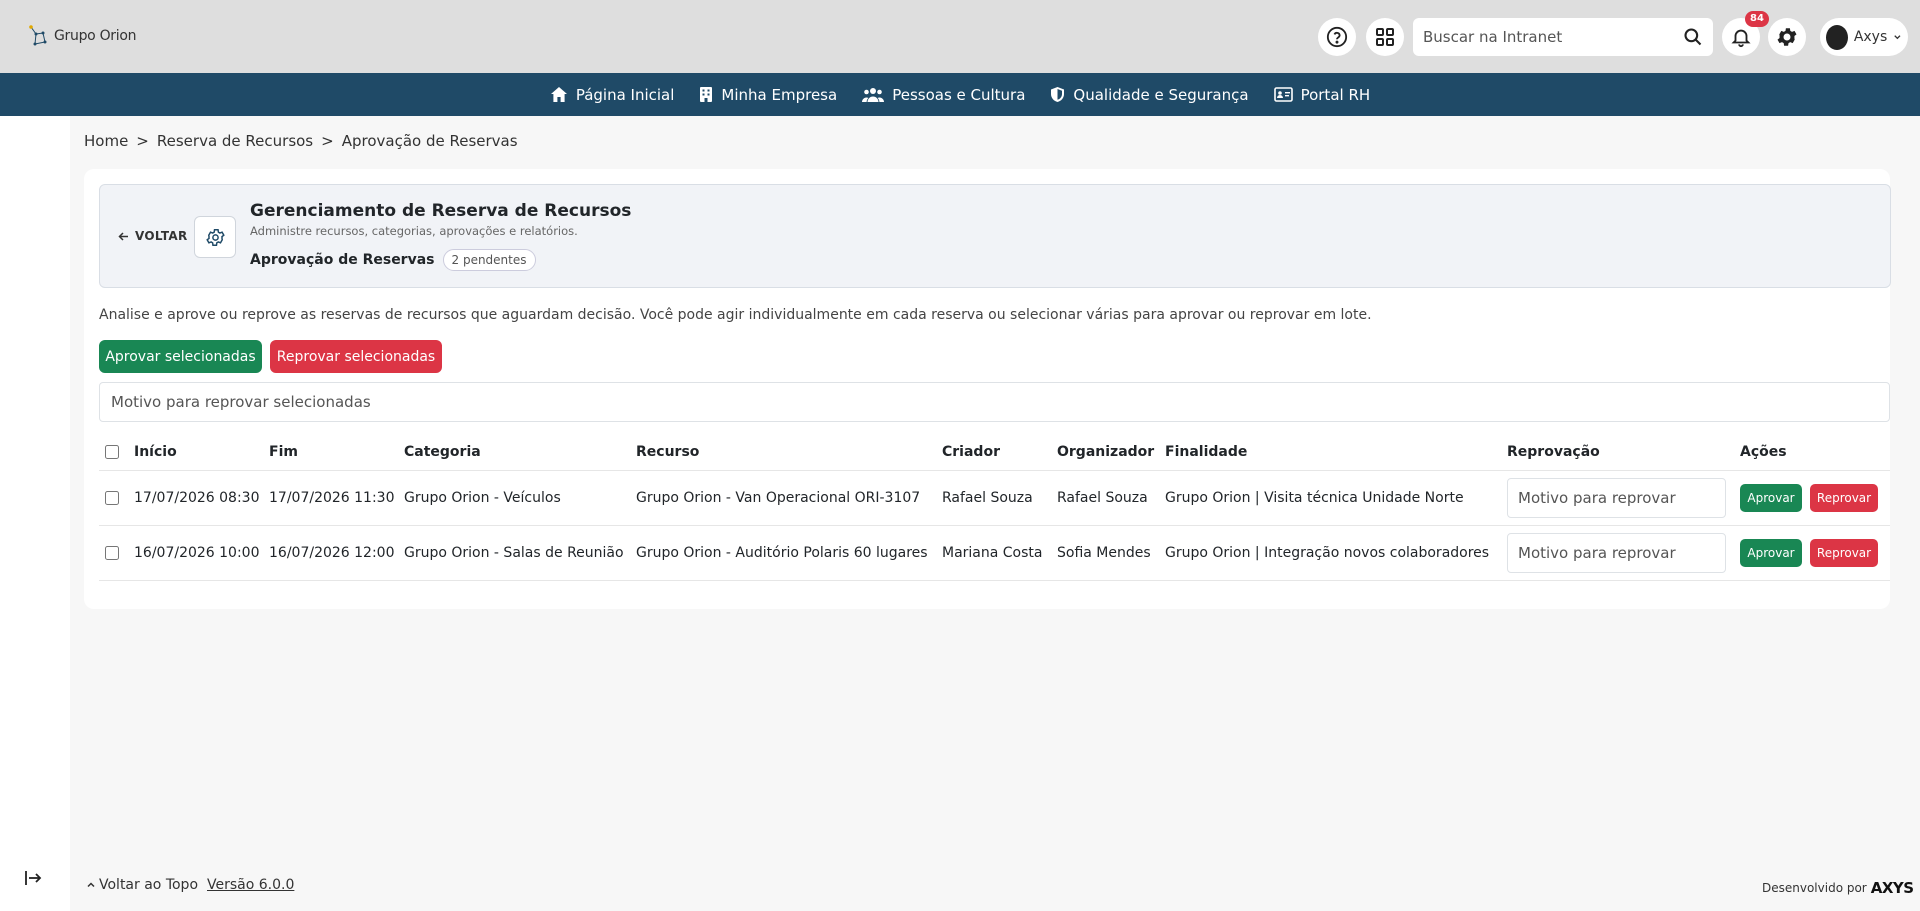 The height and width of the screenshot is (911, 1920). I want to click on avatar, so click(1837, 37).